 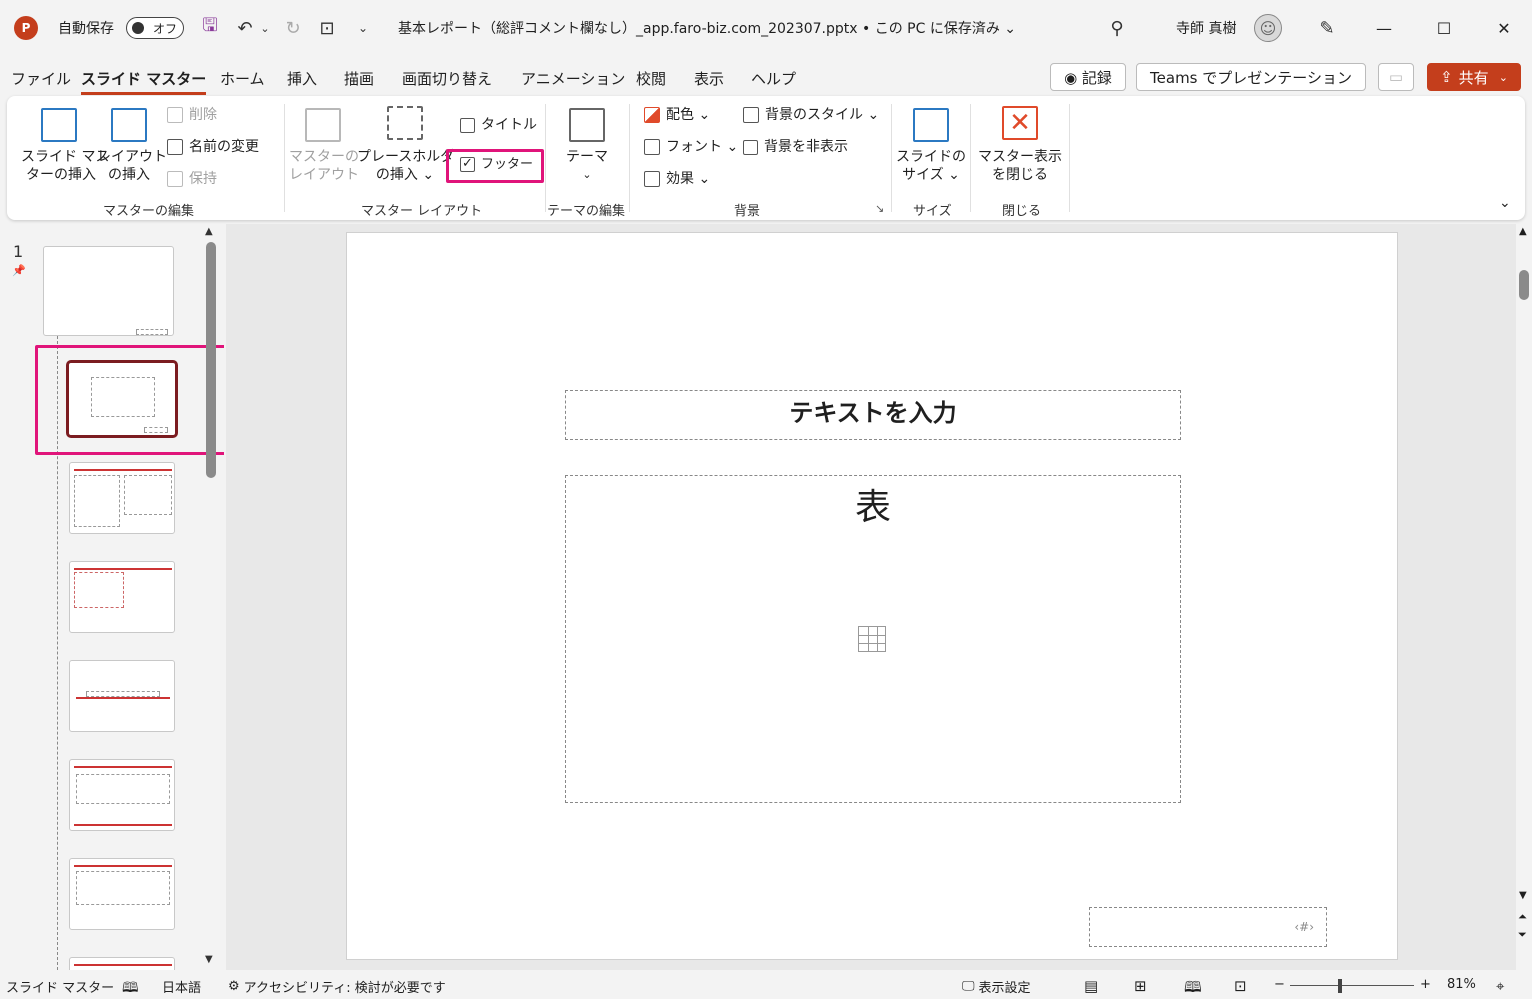 I want to click on delete-label: 削除, so click(x=203, y=115).